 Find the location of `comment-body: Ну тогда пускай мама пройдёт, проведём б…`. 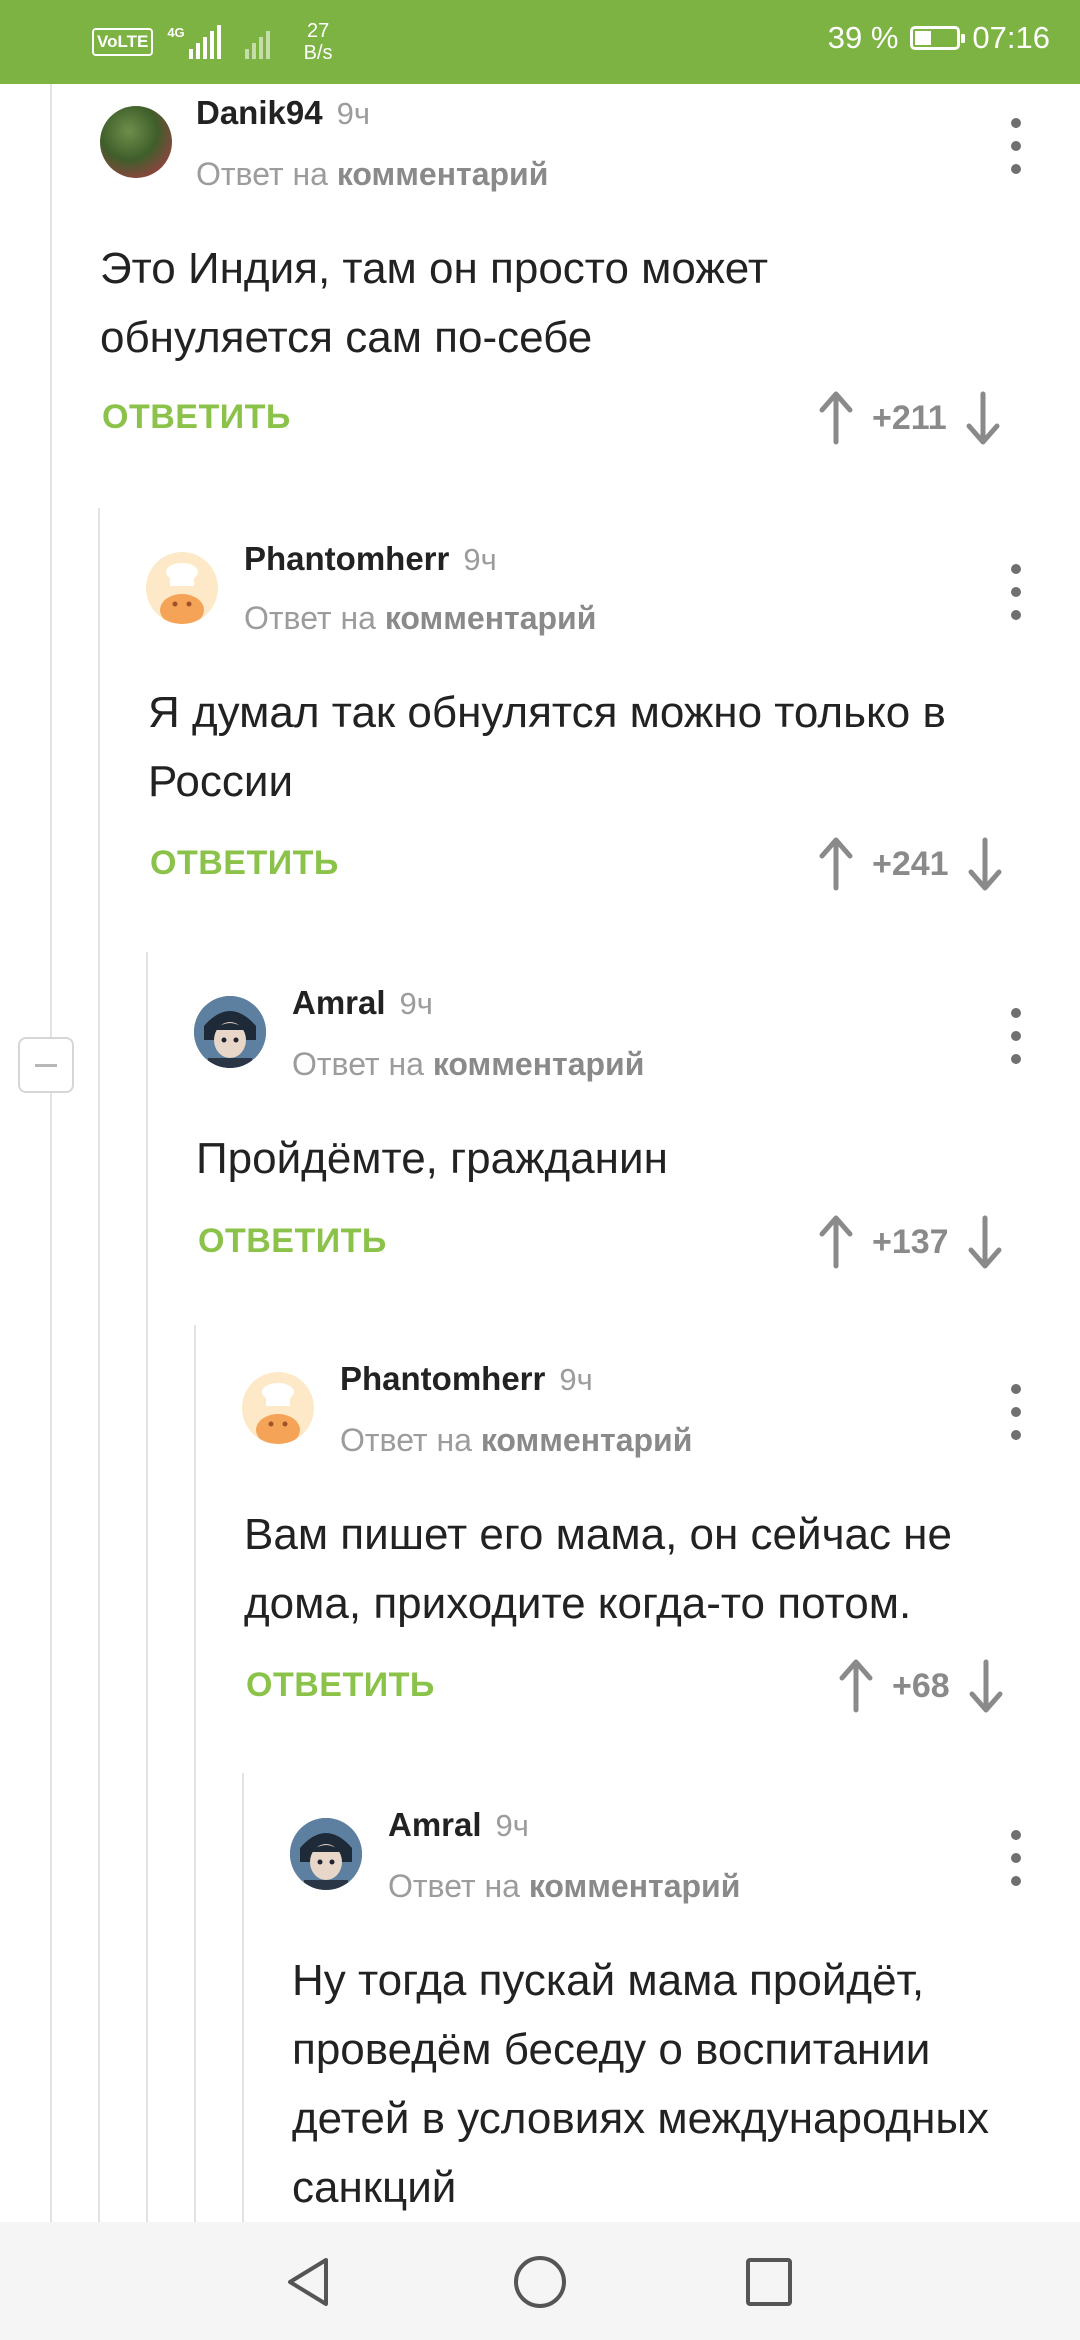

comment-body: Ну тогда пускай мама пройдёт, проведём б… is located at coordinates (641, 2084).